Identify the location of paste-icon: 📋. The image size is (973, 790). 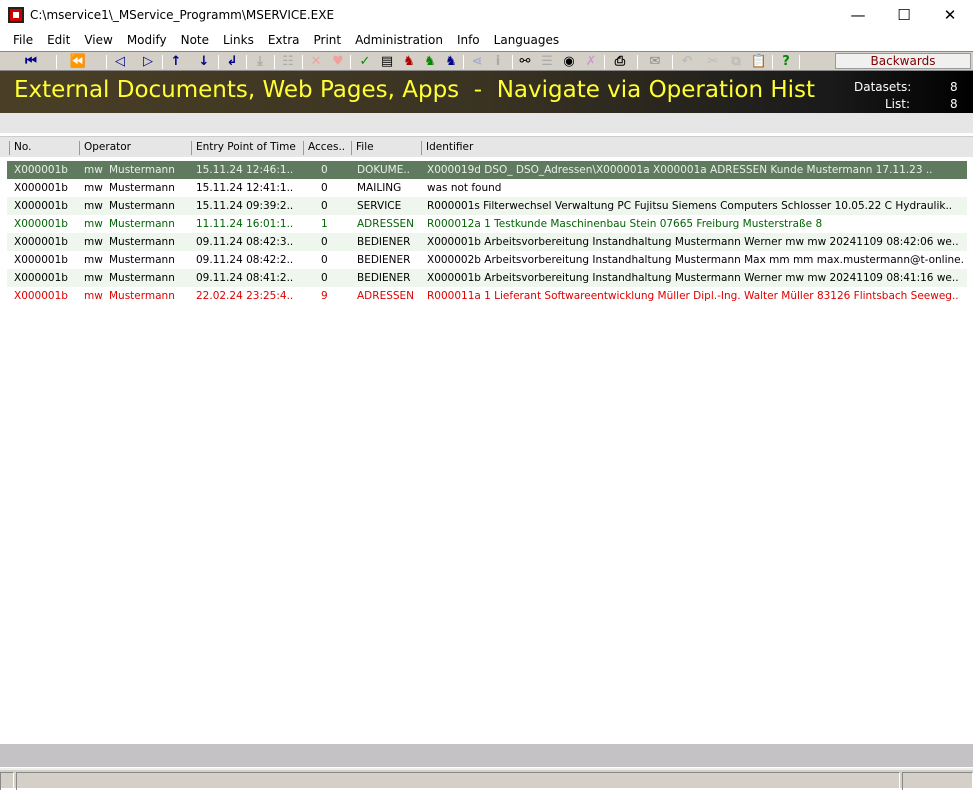
(759, 61).